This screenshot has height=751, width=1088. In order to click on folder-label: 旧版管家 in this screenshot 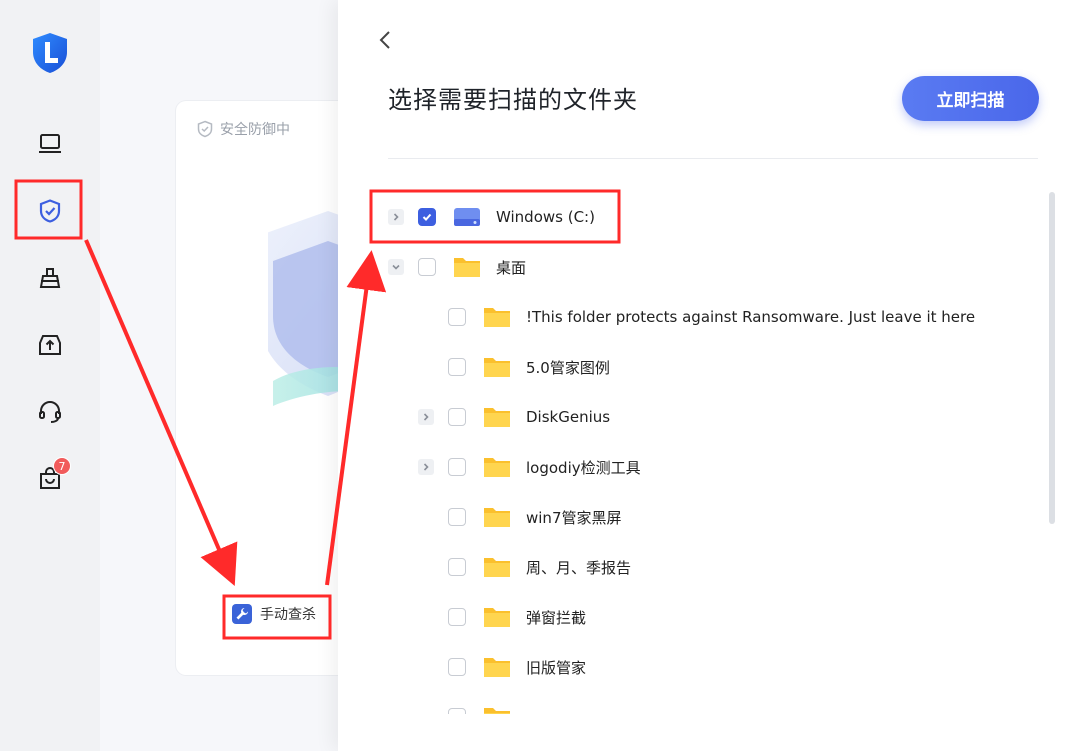, I will do `click(556, 667)`.